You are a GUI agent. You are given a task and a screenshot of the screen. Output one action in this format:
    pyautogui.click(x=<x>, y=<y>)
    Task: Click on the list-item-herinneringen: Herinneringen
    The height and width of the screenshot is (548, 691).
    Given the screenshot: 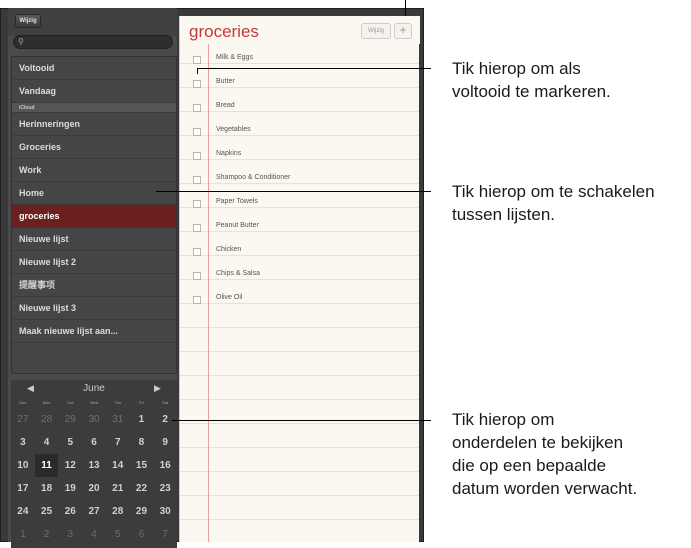 What is the action you would take?
    pyautogui.click(x=94, y=124)
    